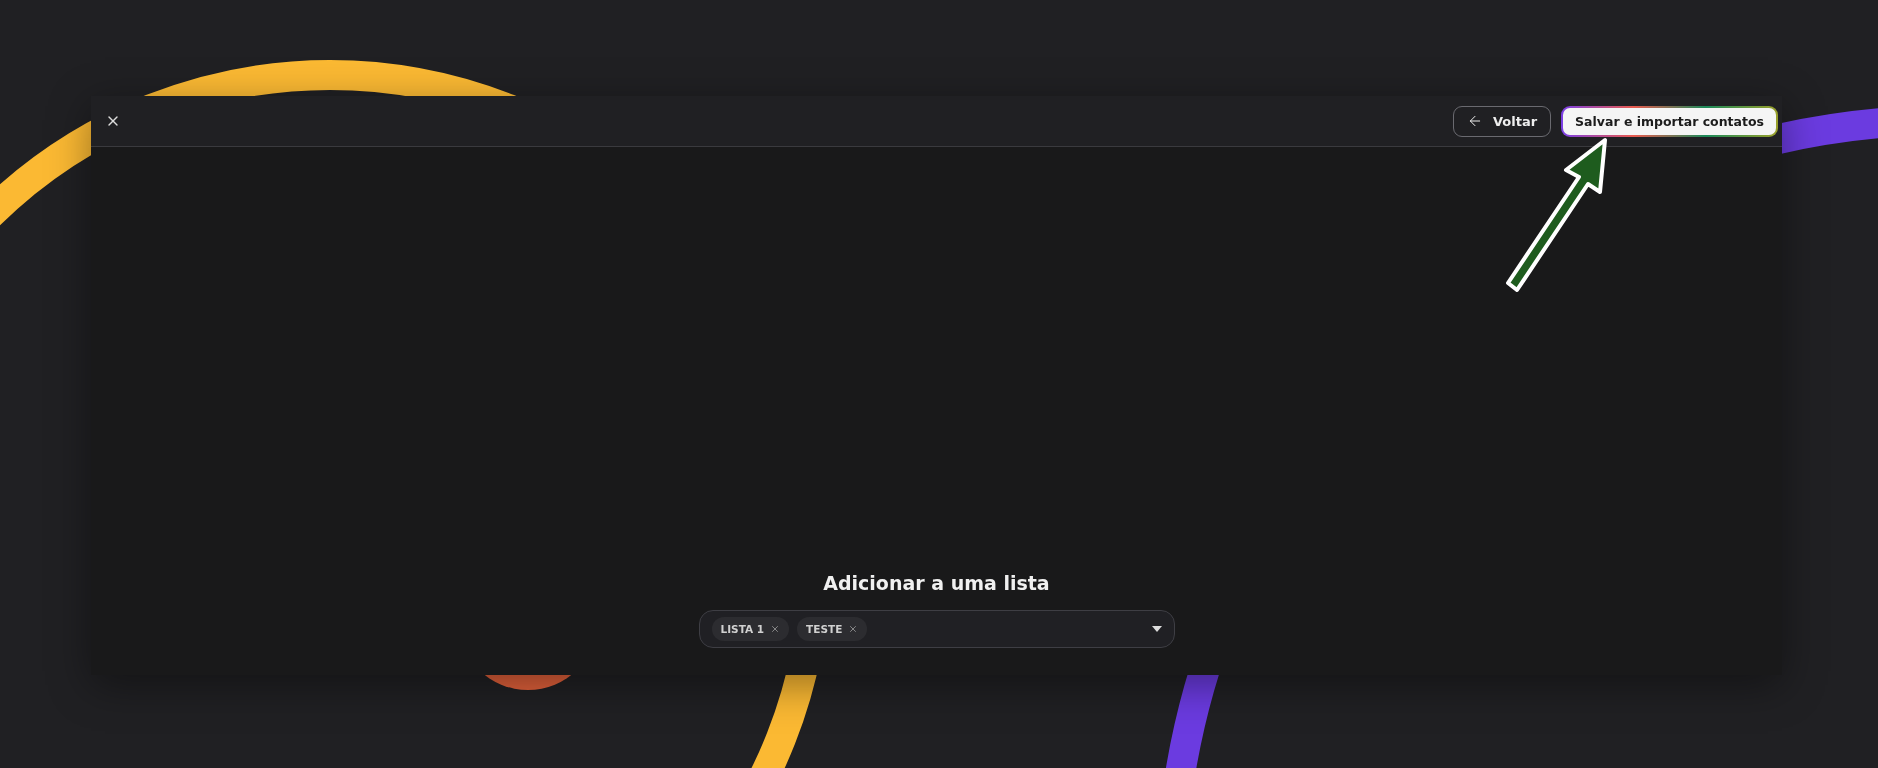 The width and height of the screenshot is (1878, 768). I want to click on list-select: LISTA 1 TESTE, so click(936, 629).